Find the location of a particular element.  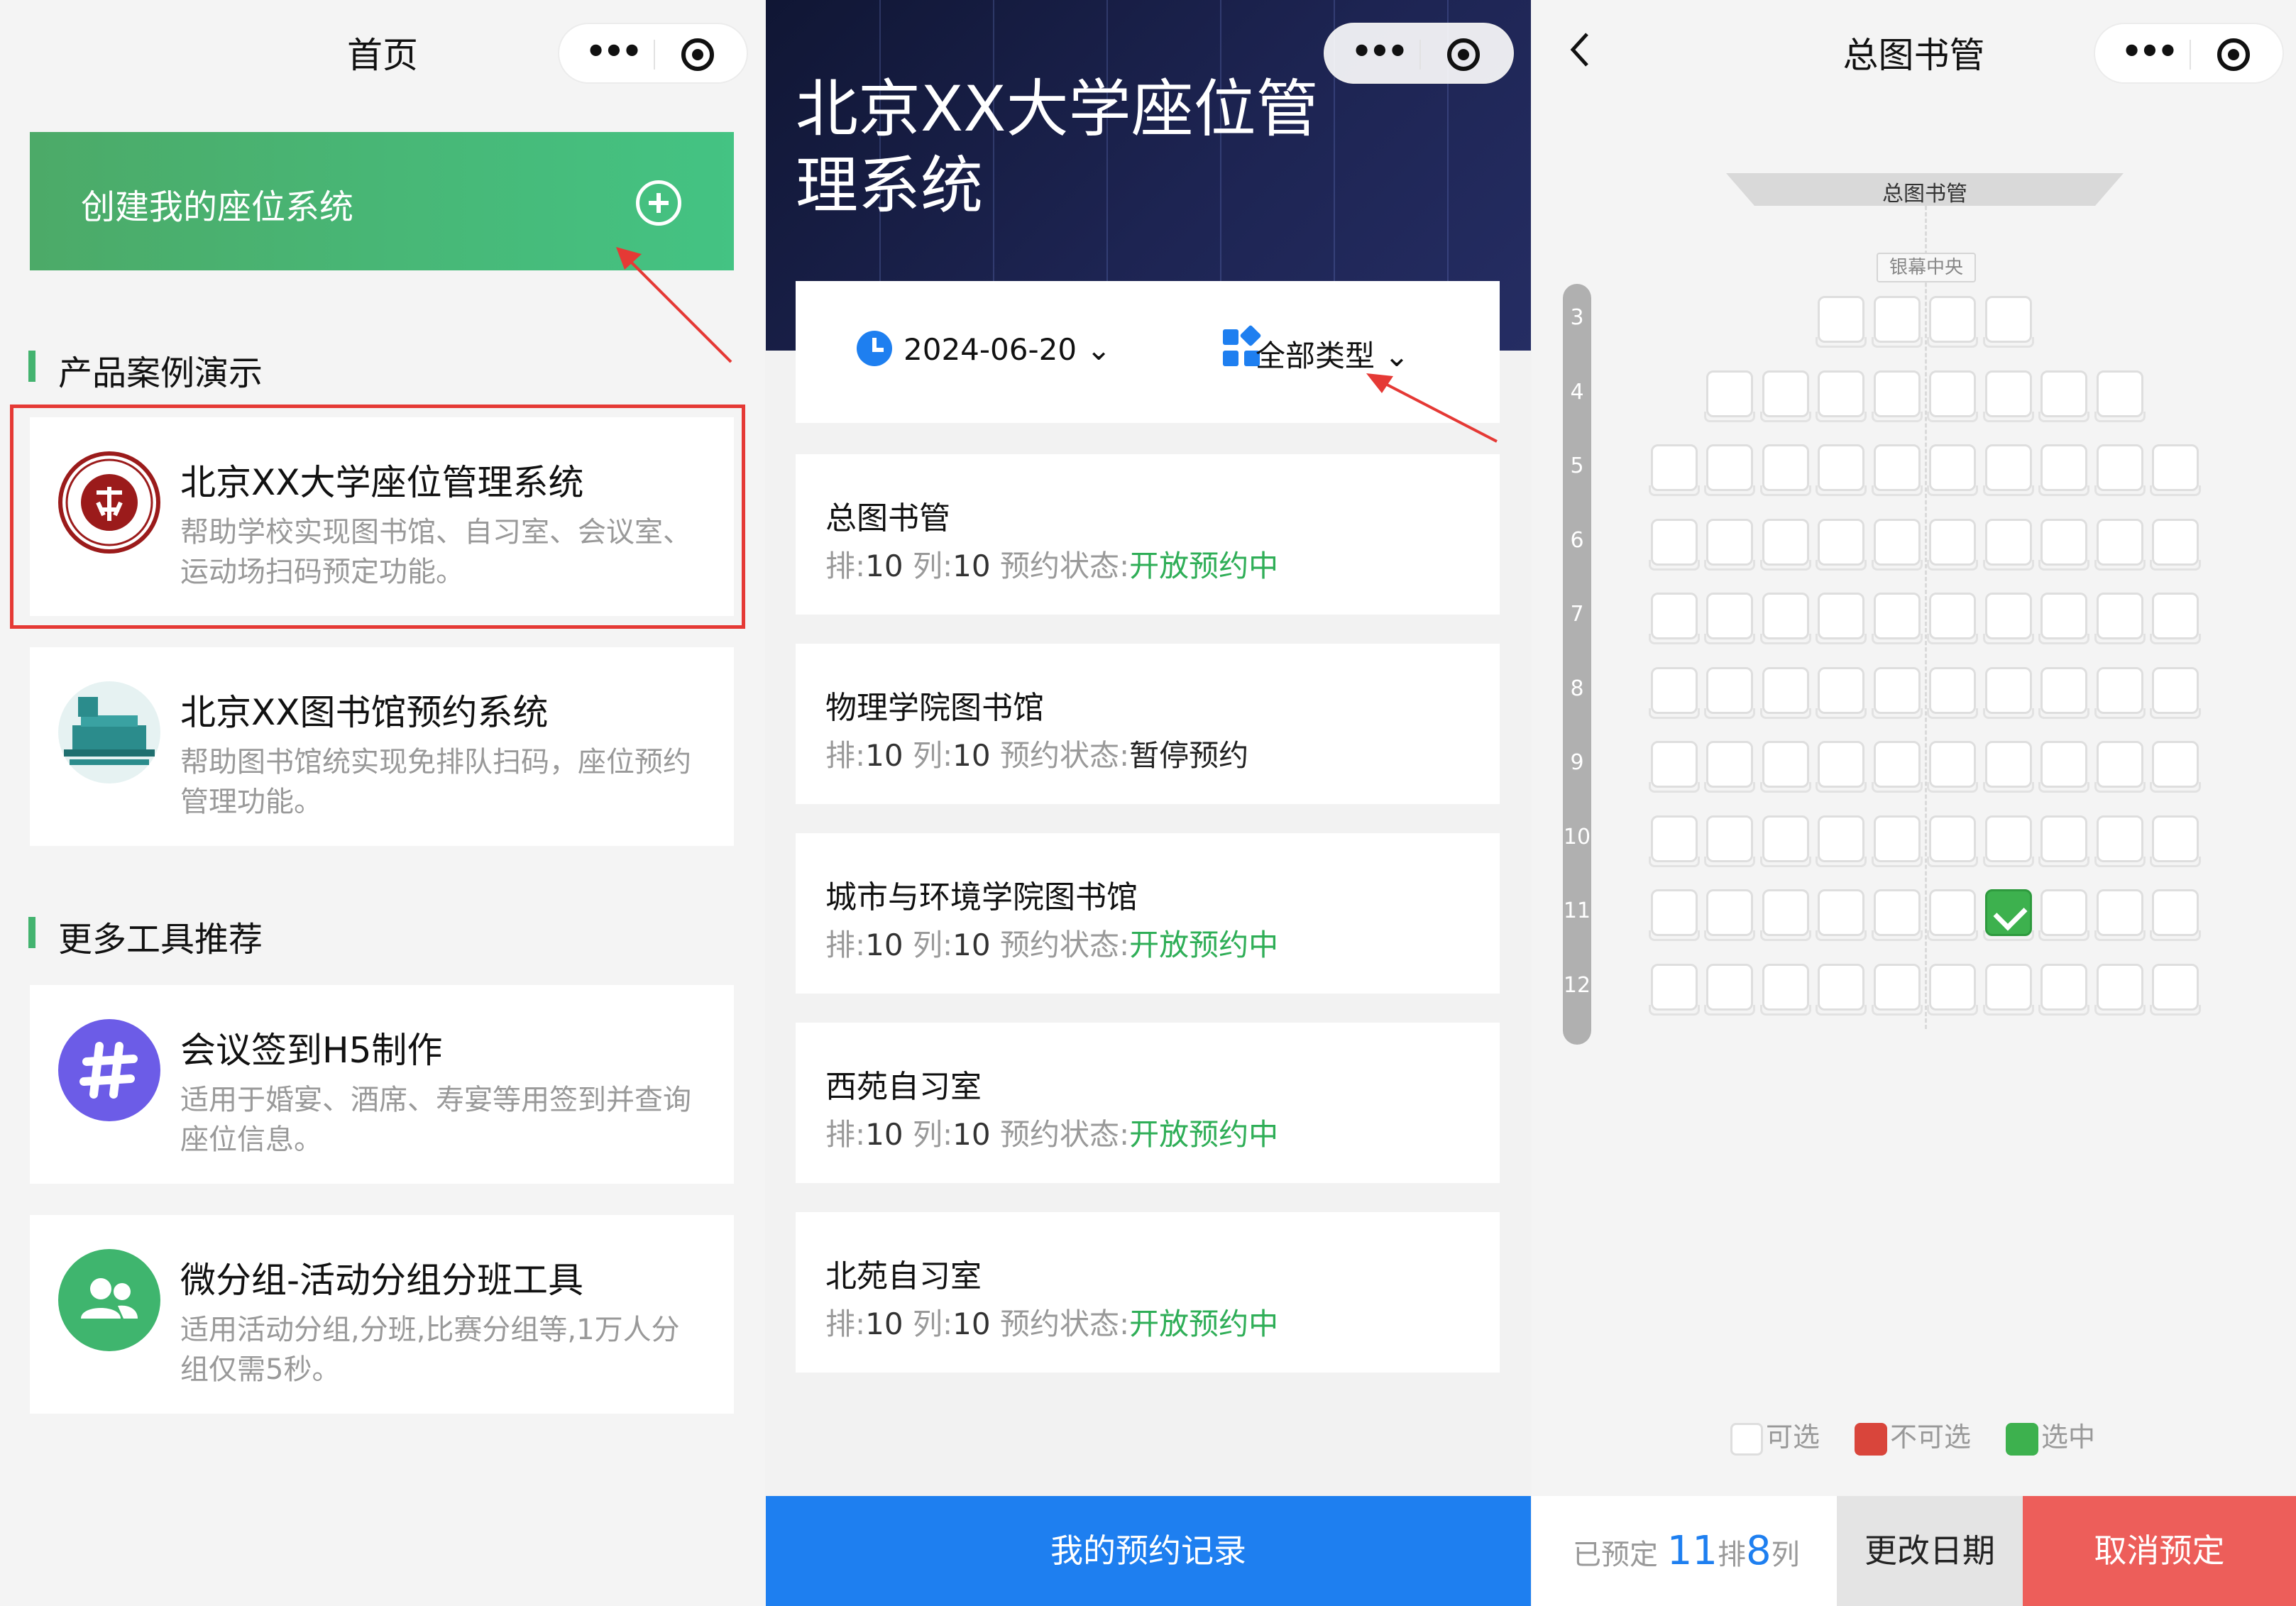

create-seat-system-button: 创建我的座位系统 is located at coordinates (382, 201).